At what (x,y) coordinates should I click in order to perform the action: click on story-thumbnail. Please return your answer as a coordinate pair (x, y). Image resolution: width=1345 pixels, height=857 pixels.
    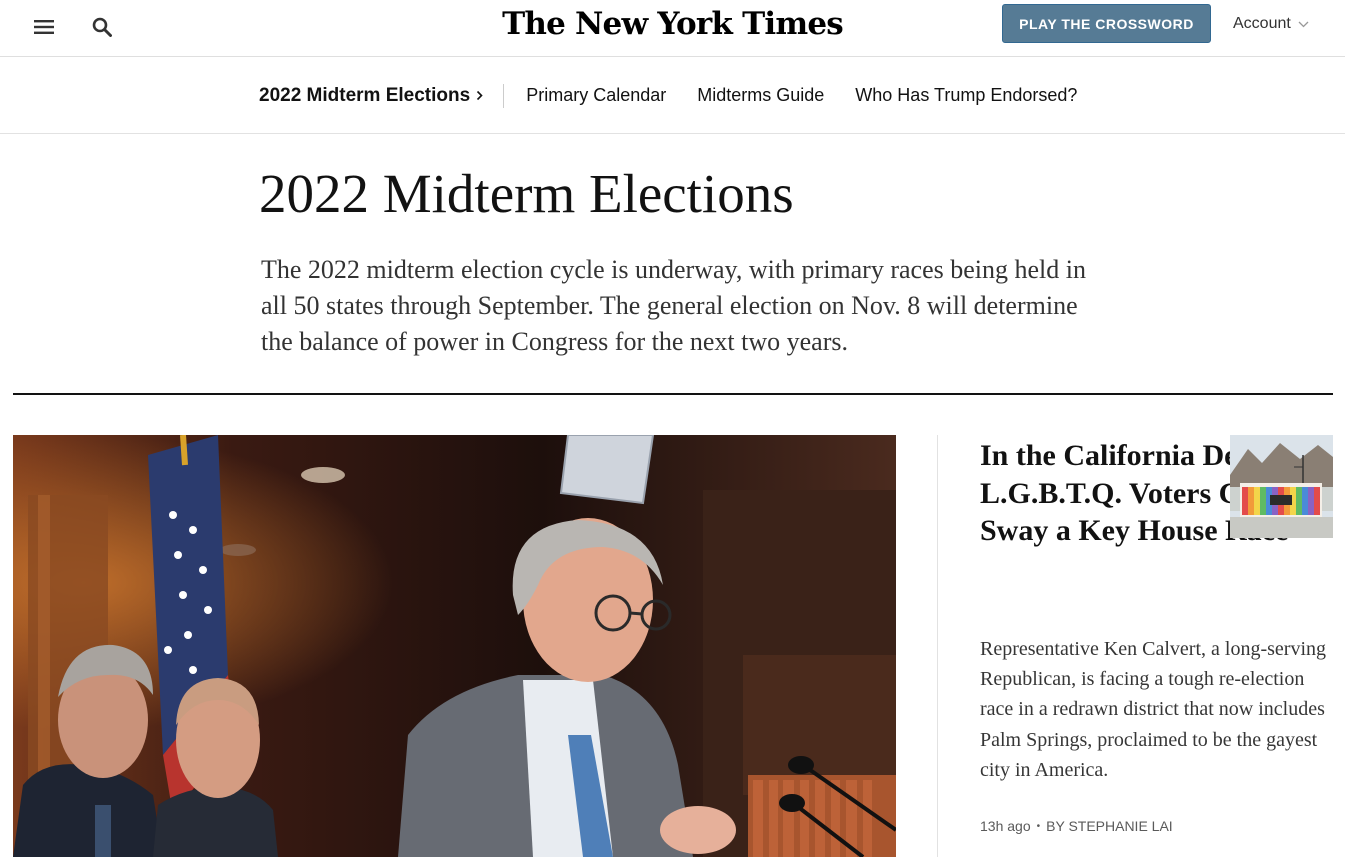
    Looking at the image, I should click on (1281, 486).